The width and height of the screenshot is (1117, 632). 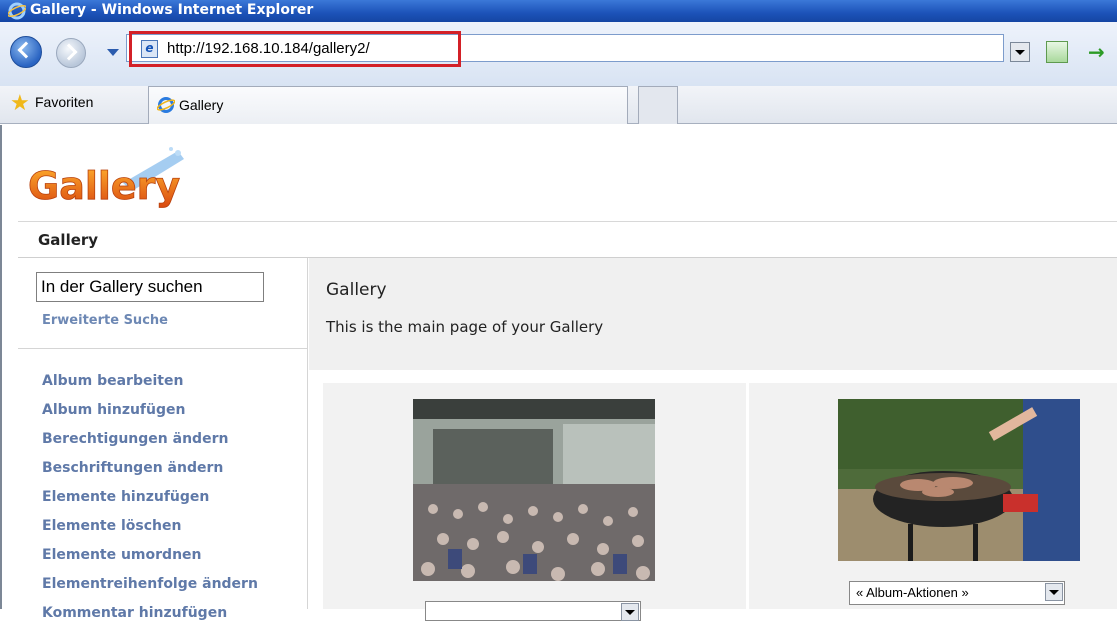 What do you see at coordinates (533, 611) in the screenshot?
I see `album-actions-select` at bounding box center [533, 611].